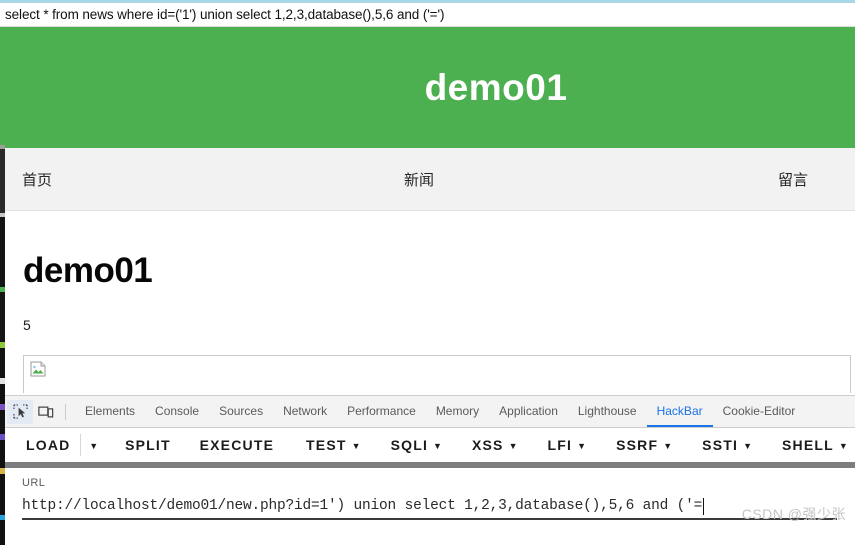  I want to click on hackbar-load-label: LOAD, so click(48, 445).